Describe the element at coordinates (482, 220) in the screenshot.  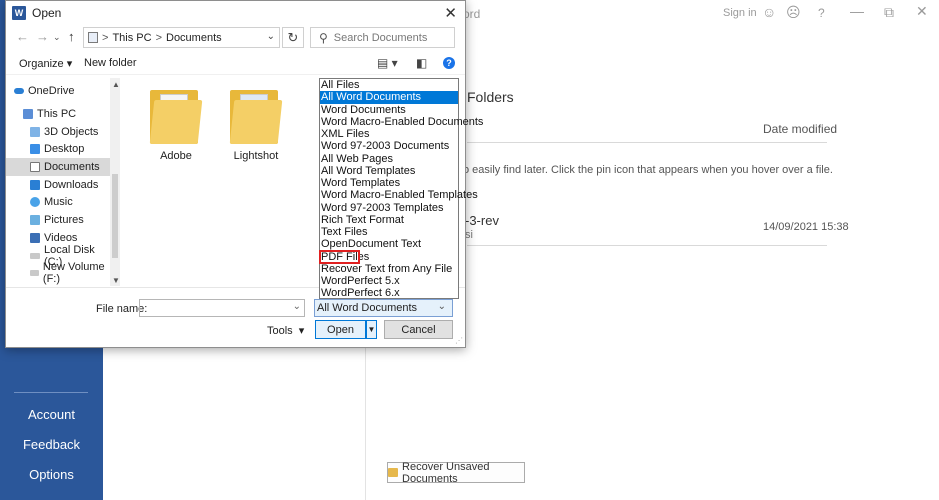
I see `recent-file-name: -3-rev` at that location.